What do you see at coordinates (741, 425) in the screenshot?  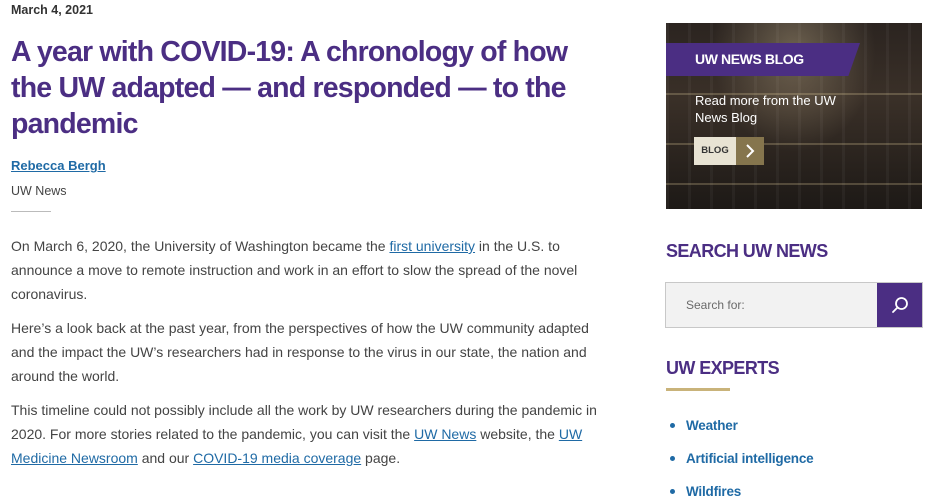 I see `expert-item-weather: Weather` at bounding box center [741, 425].